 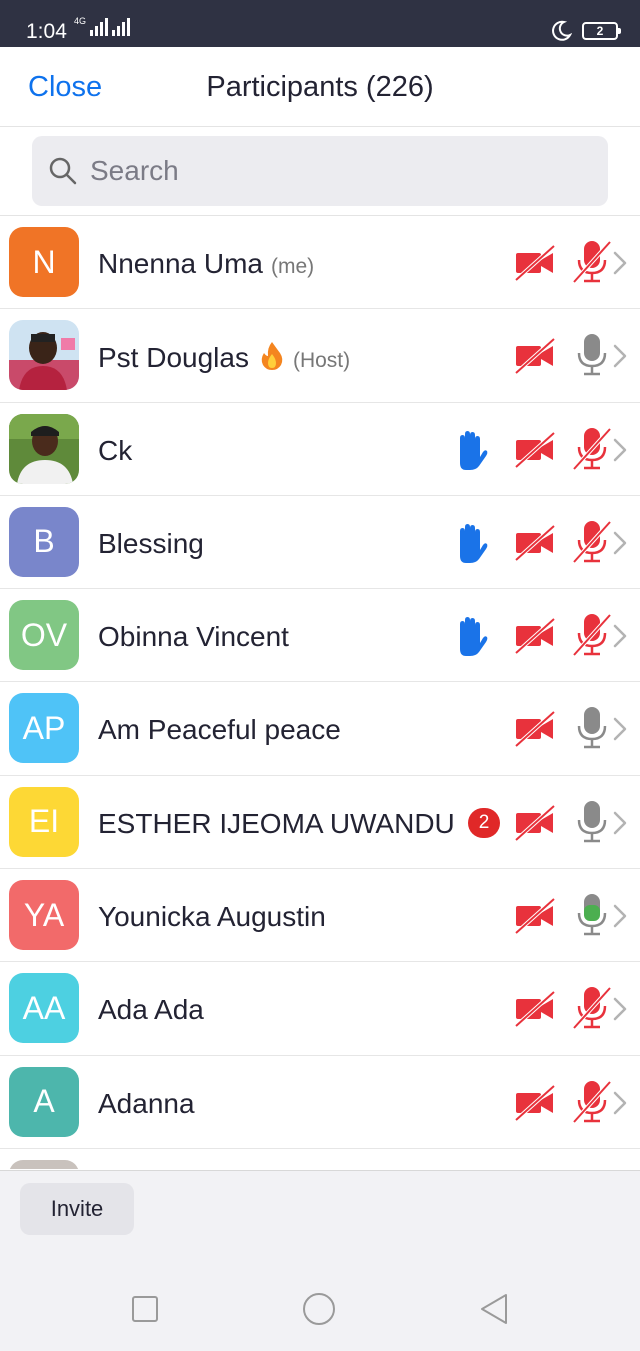 I want to click on participant-name-line: Younicka Augustin, so click(x=212, y=917).